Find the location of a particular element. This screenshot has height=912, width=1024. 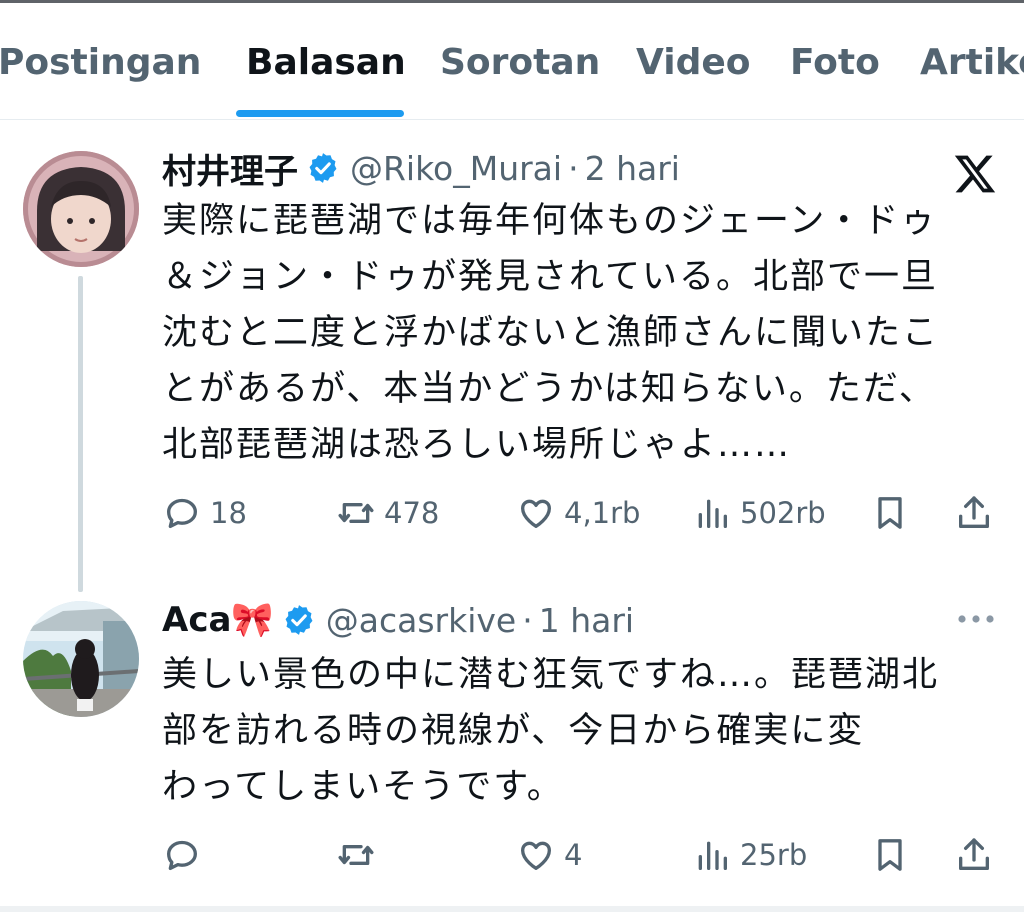

views-button: 25rb is located at coordinates (749, 855).